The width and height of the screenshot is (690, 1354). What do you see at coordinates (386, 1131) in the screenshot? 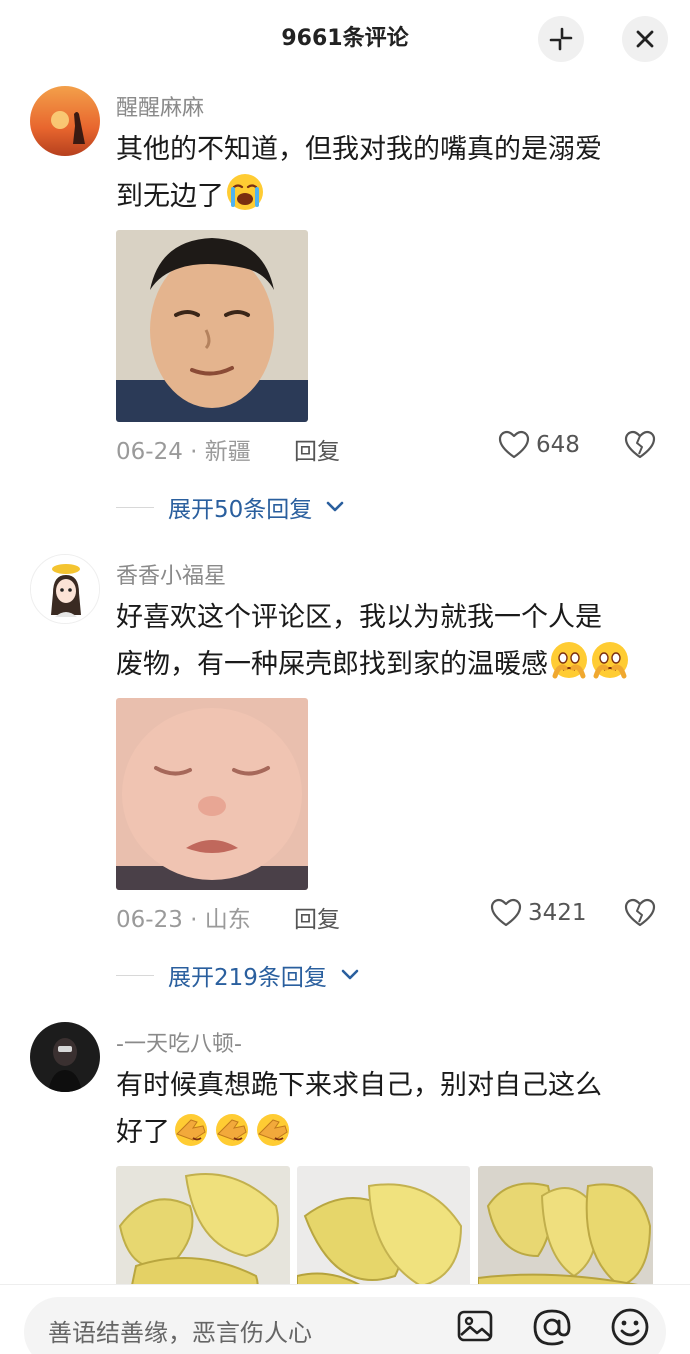
I see `comment-text-line: 好了` at bounding box center [386, 1131].